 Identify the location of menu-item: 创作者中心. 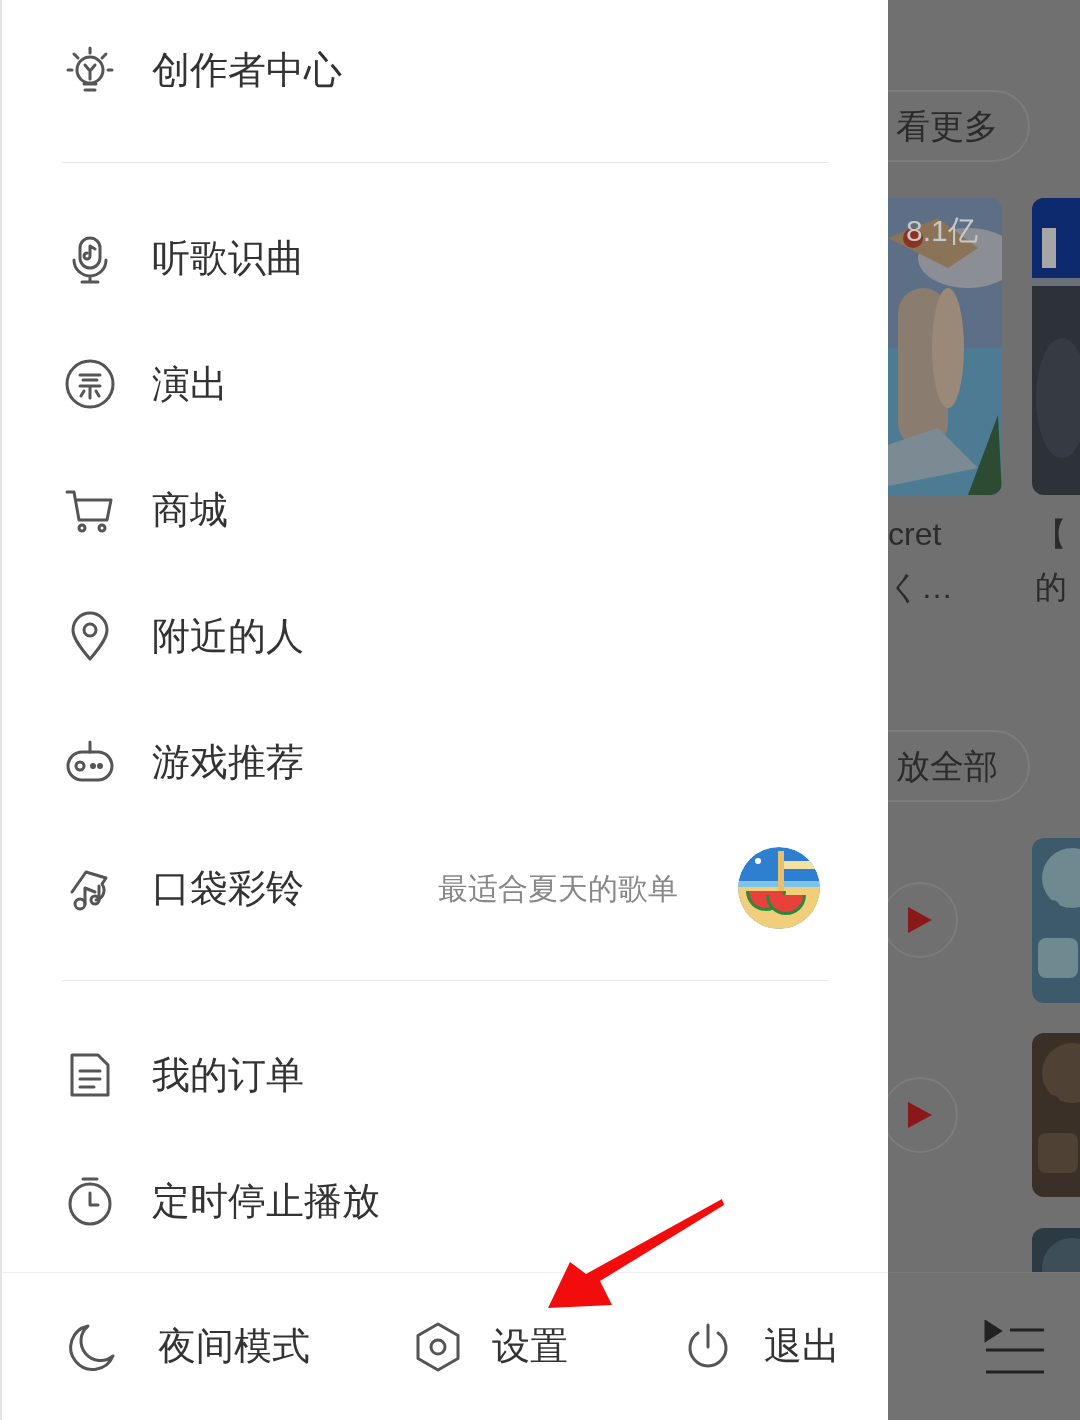
(445, 70).